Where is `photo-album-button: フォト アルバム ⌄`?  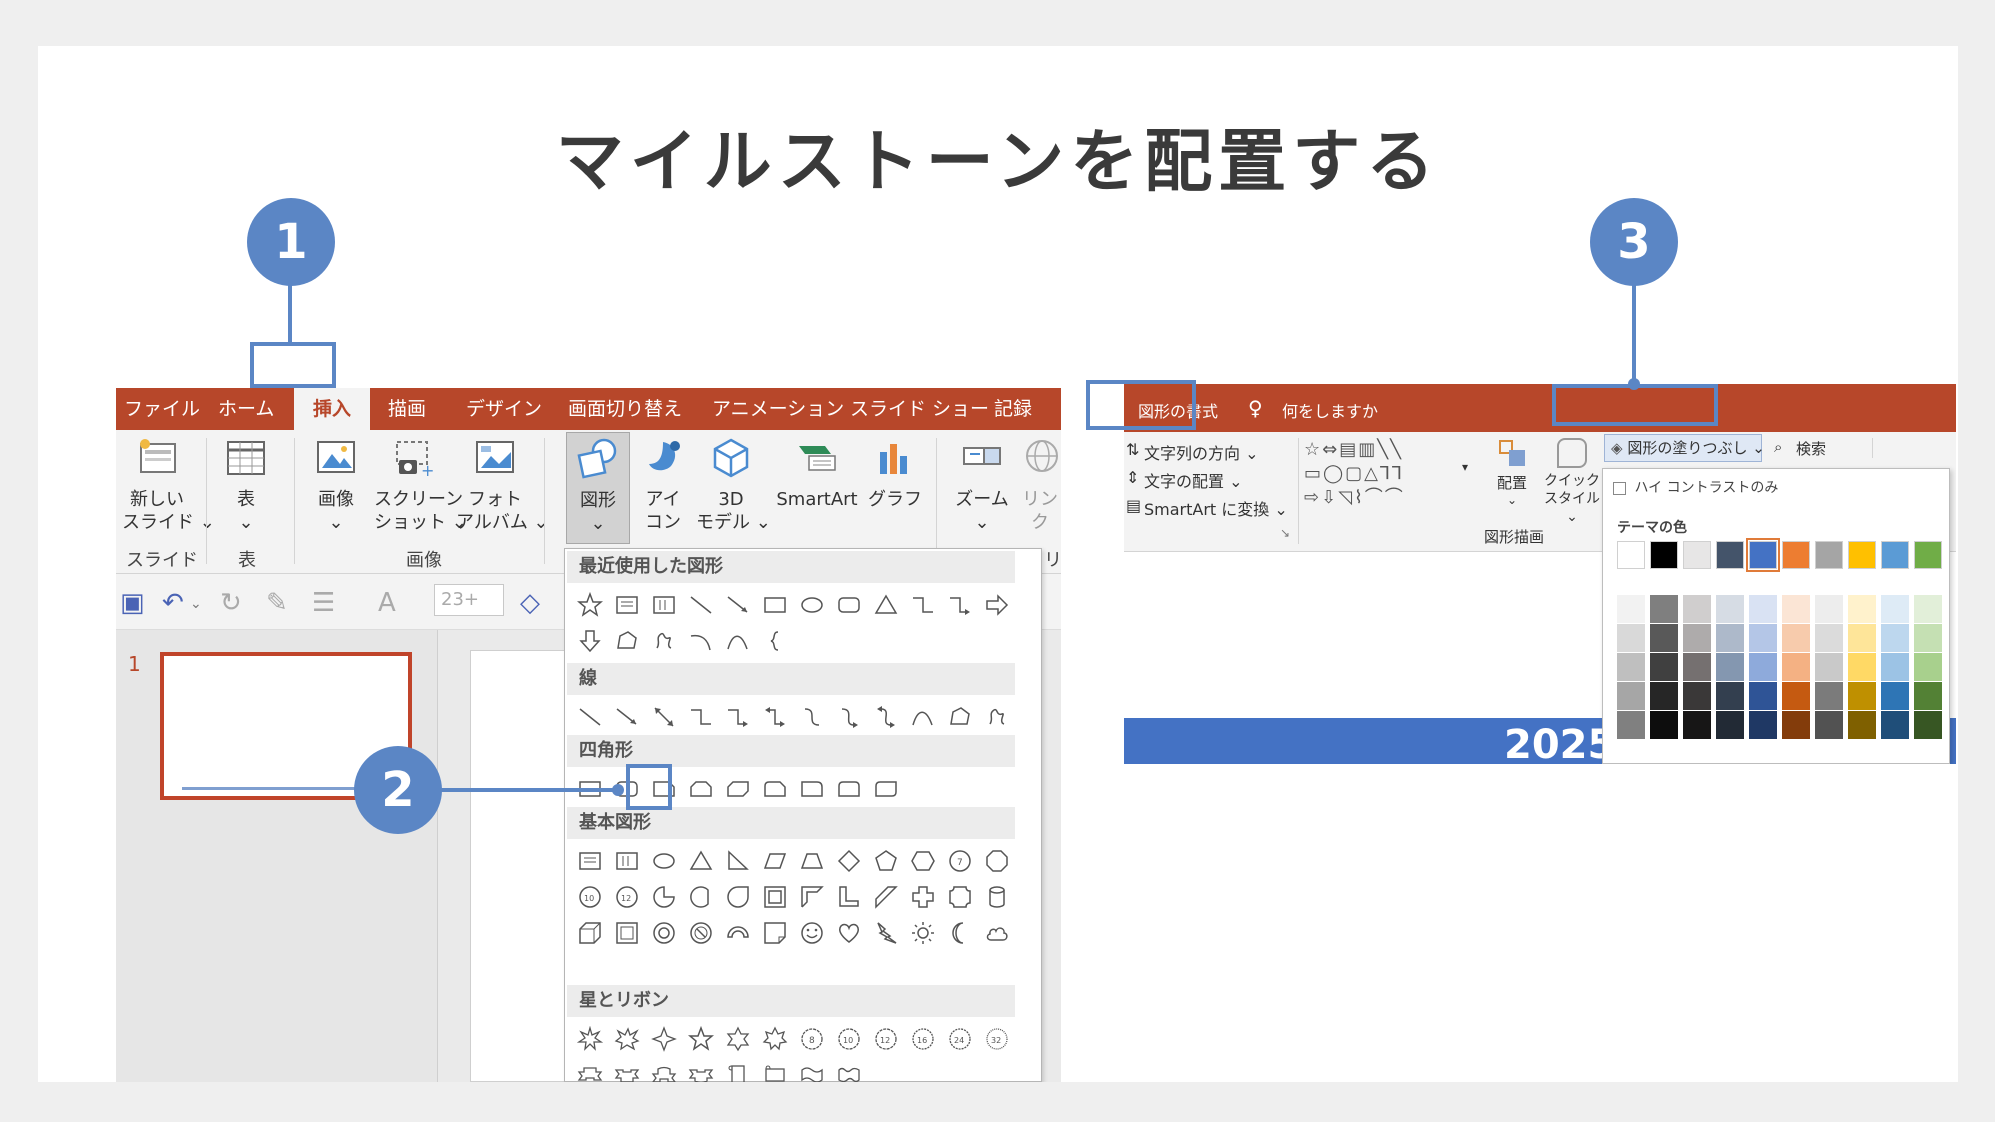
photo-album-button: フォト アルバム ⌄ is located at coordinates (502, 485).